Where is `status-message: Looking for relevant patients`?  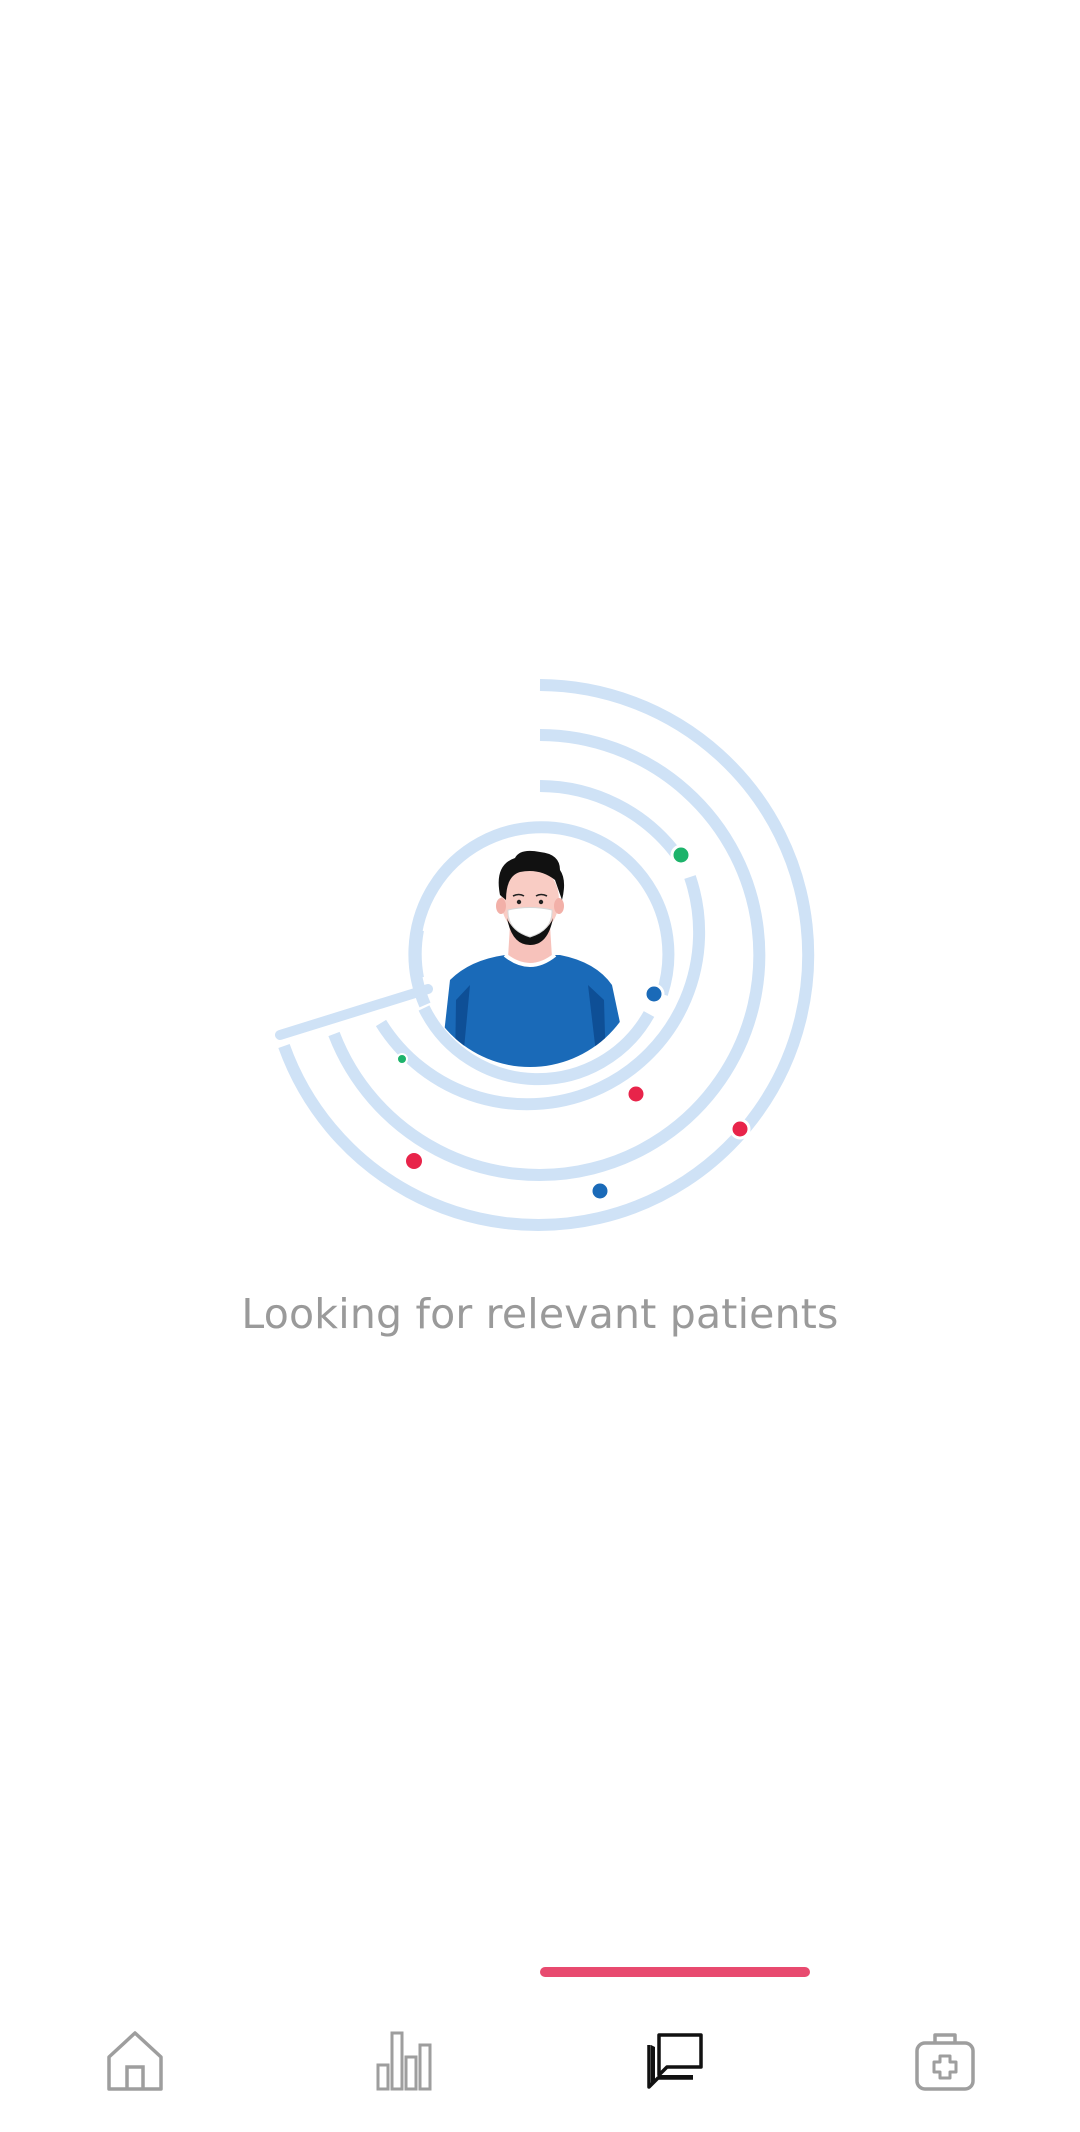 status-message: Looking for relevant patients is located at coordinates (540, 1314).